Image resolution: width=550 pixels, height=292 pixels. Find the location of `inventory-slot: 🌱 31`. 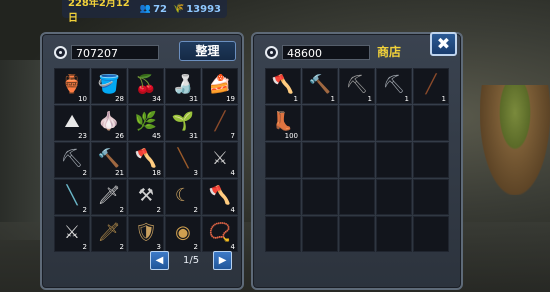

inventory-slot: 🌱 31 is located at coordinates (183, 123).